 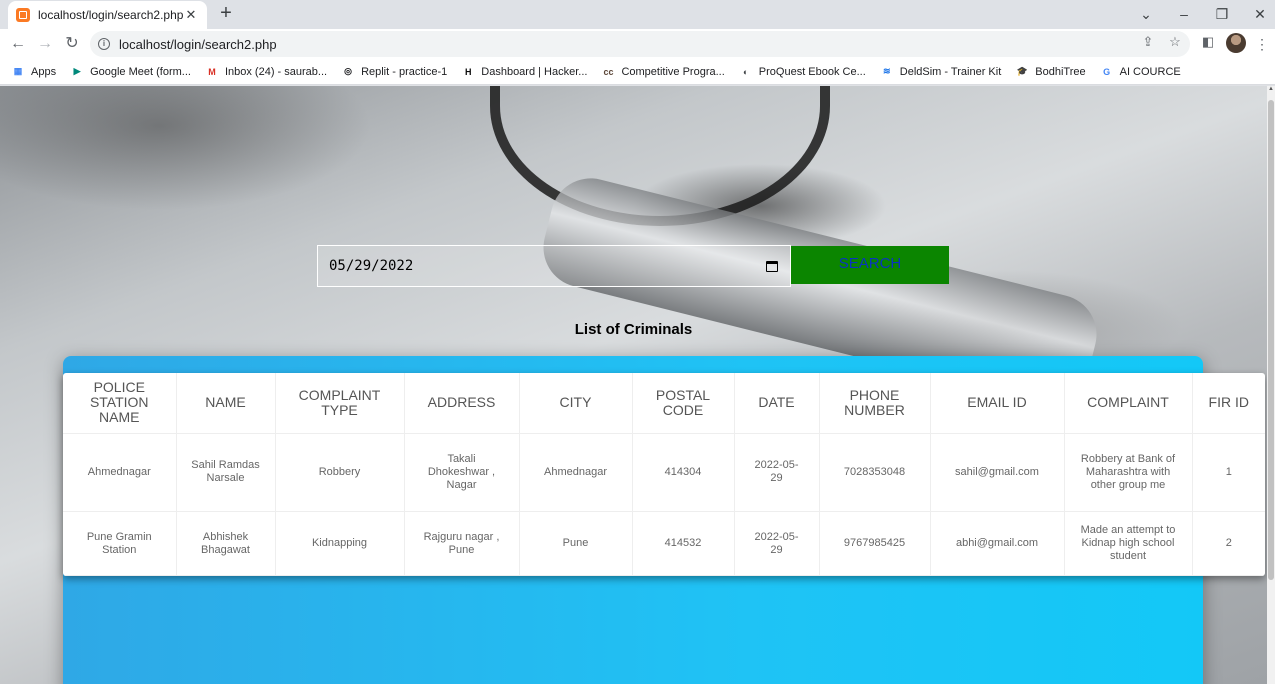 What do you see at coordinates (18, 44) in the screenshot?
I see `back-arrow-icon: ←` at bounding box center [18, 44].